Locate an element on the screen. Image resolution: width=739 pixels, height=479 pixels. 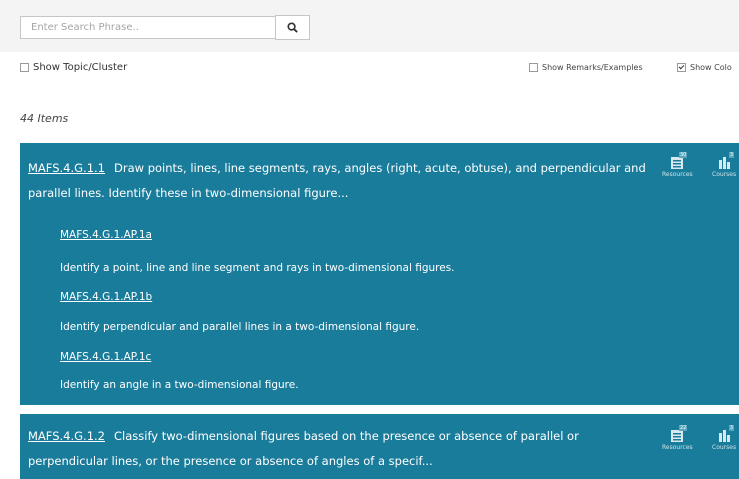
search-bar is located at coordinates (165, 28).